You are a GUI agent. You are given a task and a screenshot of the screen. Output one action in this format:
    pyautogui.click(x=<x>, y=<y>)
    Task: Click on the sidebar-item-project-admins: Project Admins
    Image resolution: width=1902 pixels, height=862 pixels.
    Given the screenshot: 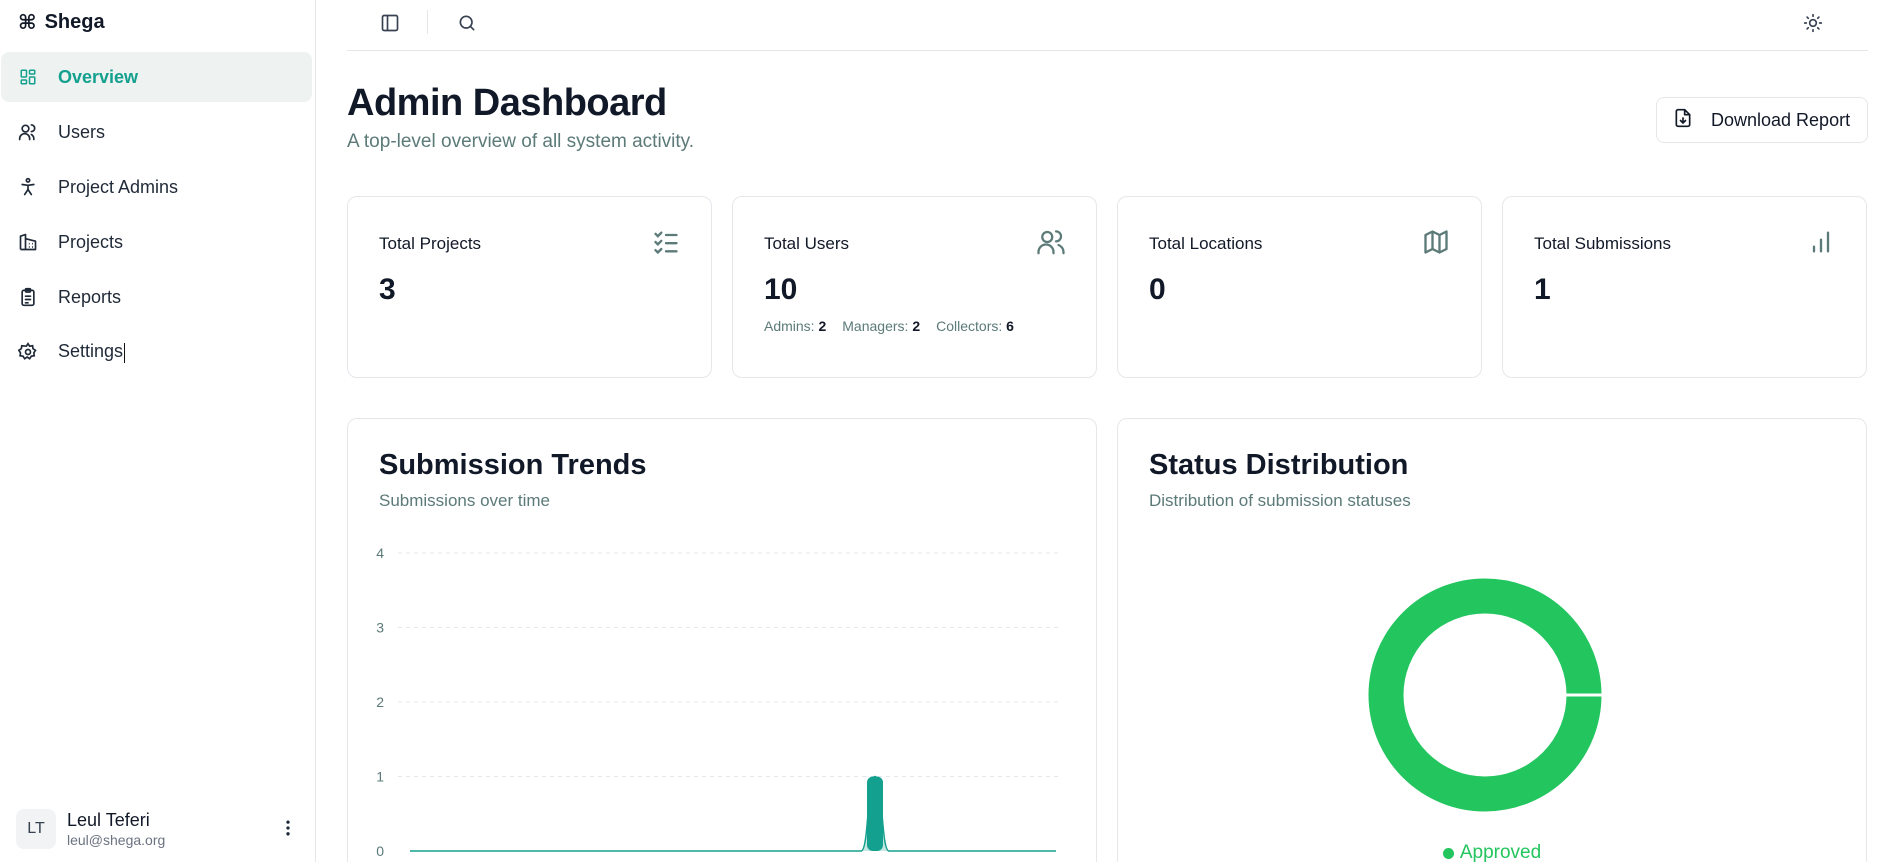 What is the action you would take?
    pyautogui.click(x=156, y=187)
    